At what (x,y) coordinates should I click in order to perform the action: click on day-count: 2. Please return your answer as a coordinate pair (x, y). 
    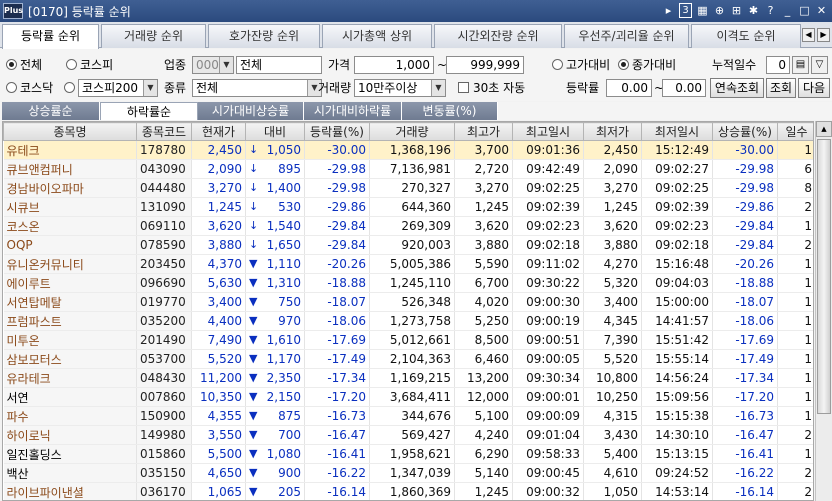
    Looking at the image, I should click on (795, 491).